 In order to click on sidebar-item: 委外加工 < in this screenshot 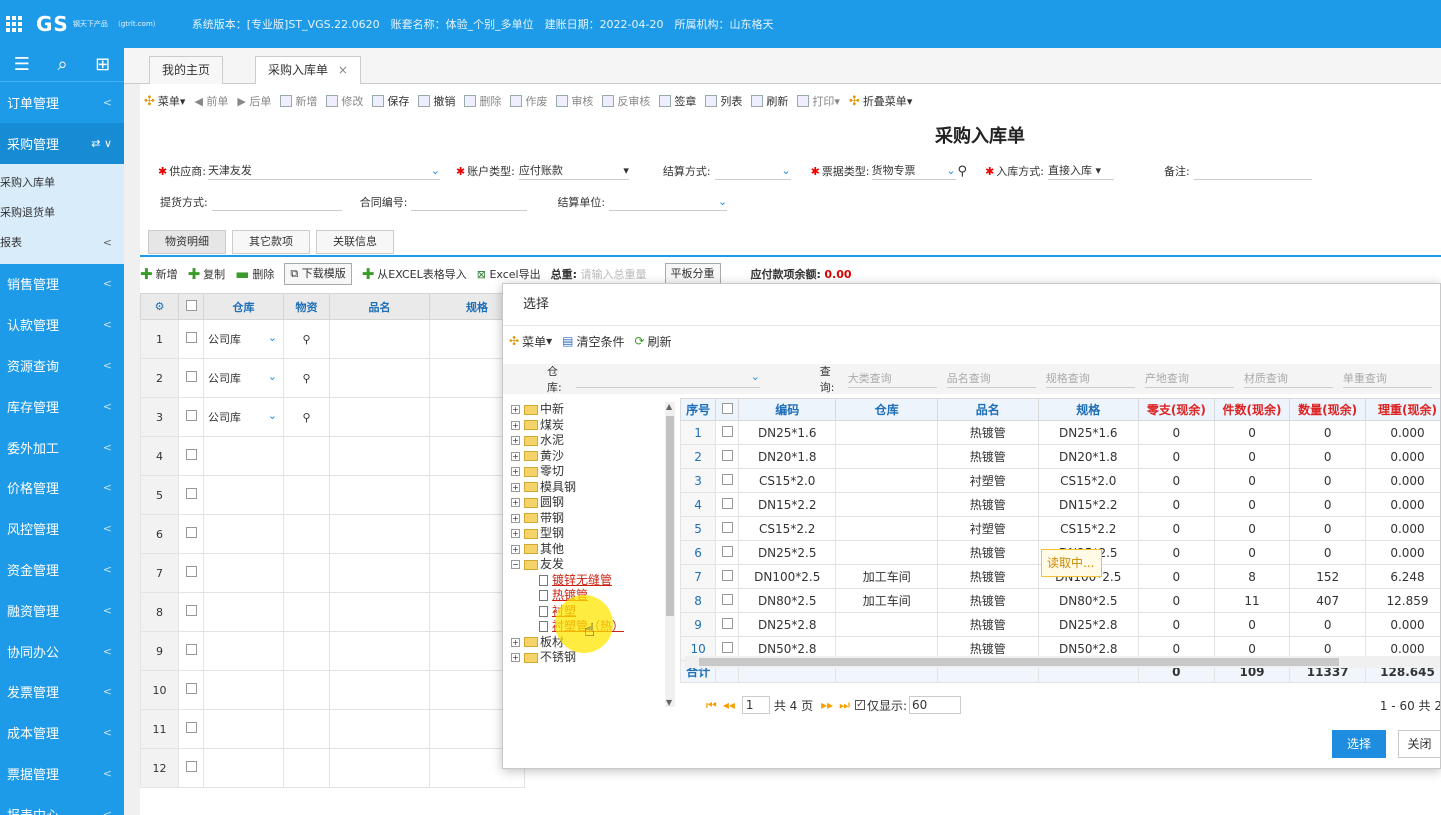, I will do `click(62, 447)`.